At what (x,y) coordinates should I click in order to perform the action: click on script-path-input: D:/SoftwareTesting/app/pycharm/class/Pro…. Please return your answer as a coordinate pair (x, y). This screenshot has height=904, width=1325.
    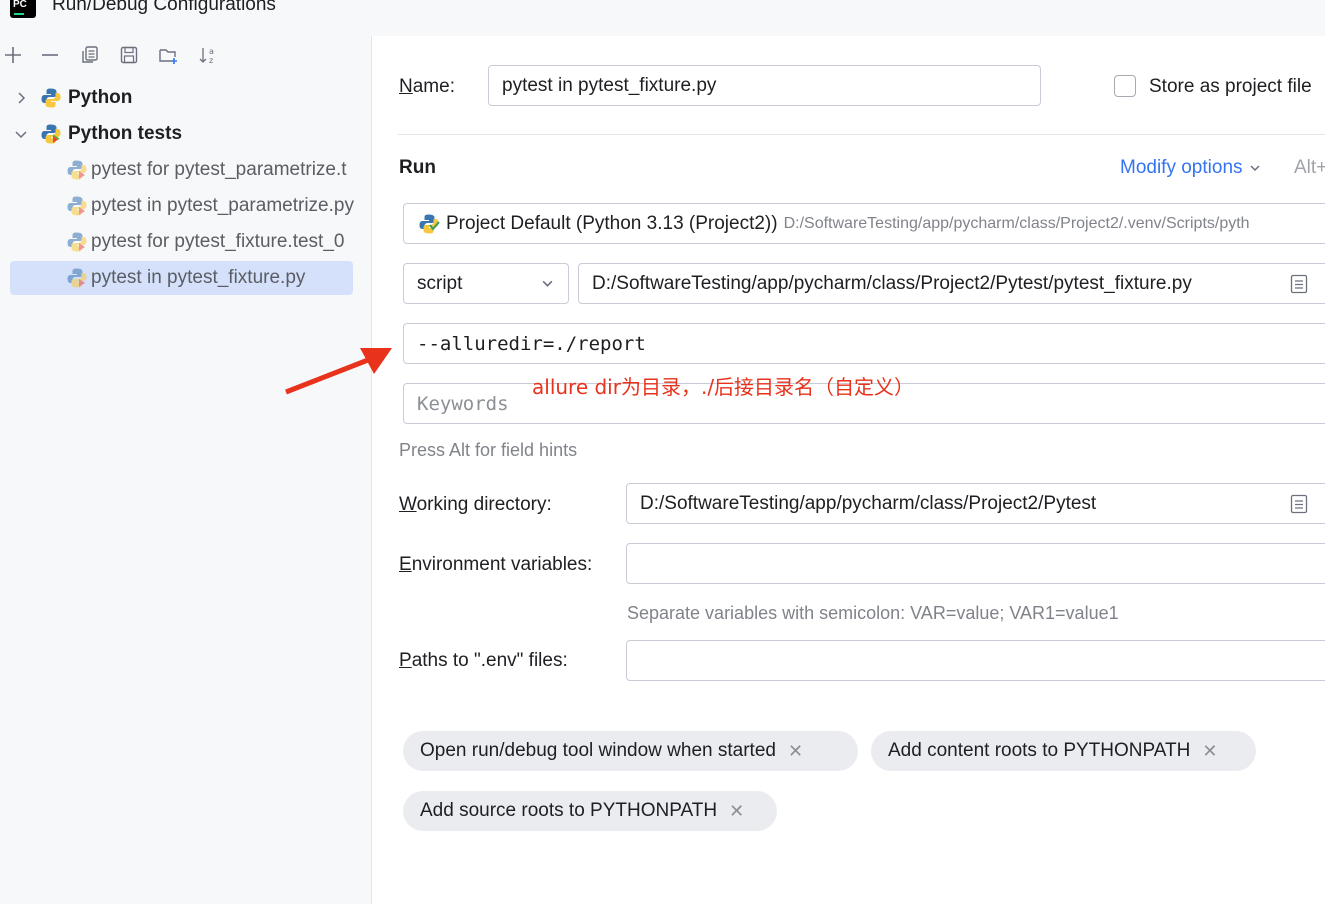
    Looking at the image, I should click on (951, 283).